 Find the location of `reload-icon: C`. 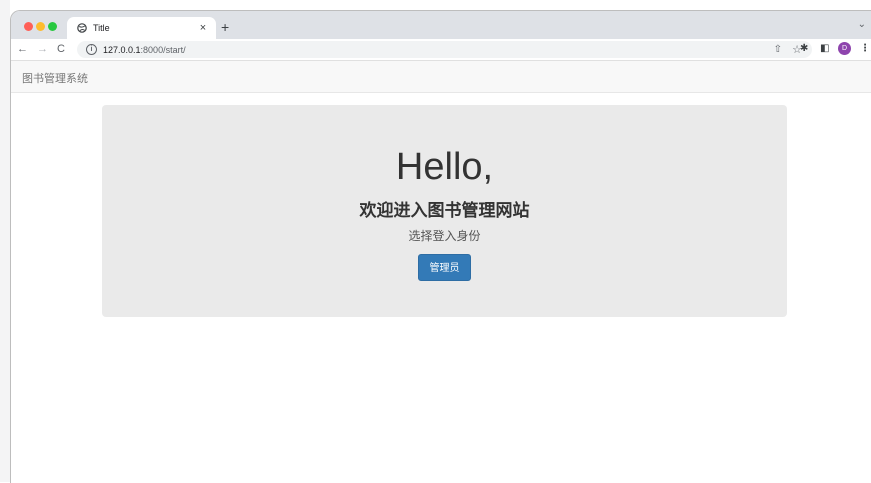

reload-icon: C is located at coordinates (61, 49).